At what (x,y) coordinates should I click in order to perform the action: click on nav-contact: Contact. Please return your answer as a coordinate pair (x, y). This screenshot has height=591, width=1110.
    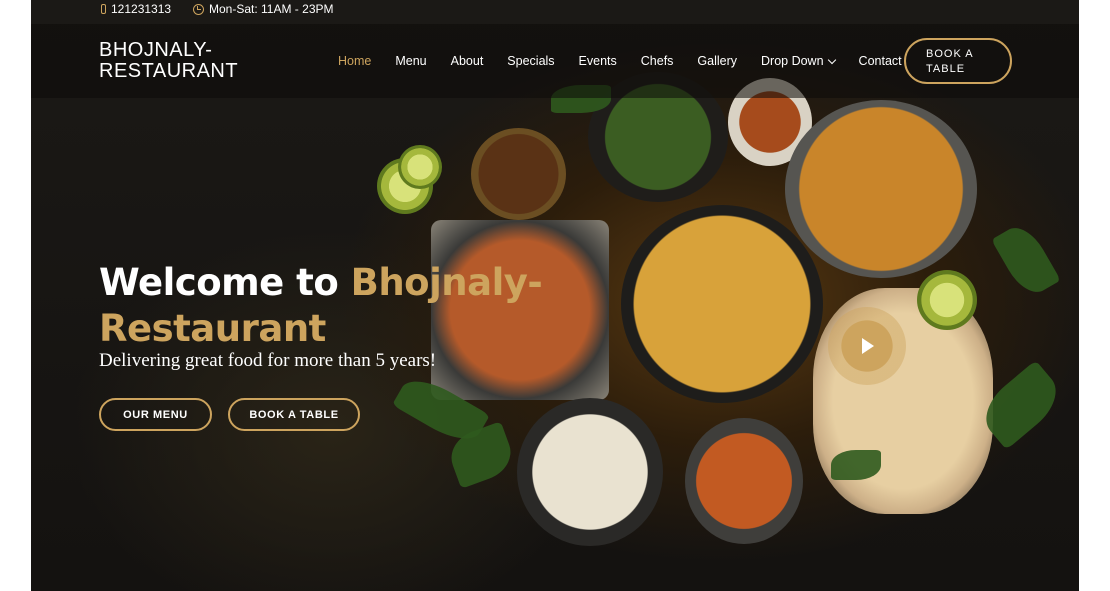
    Looking at the image, I should click on (880, 61).